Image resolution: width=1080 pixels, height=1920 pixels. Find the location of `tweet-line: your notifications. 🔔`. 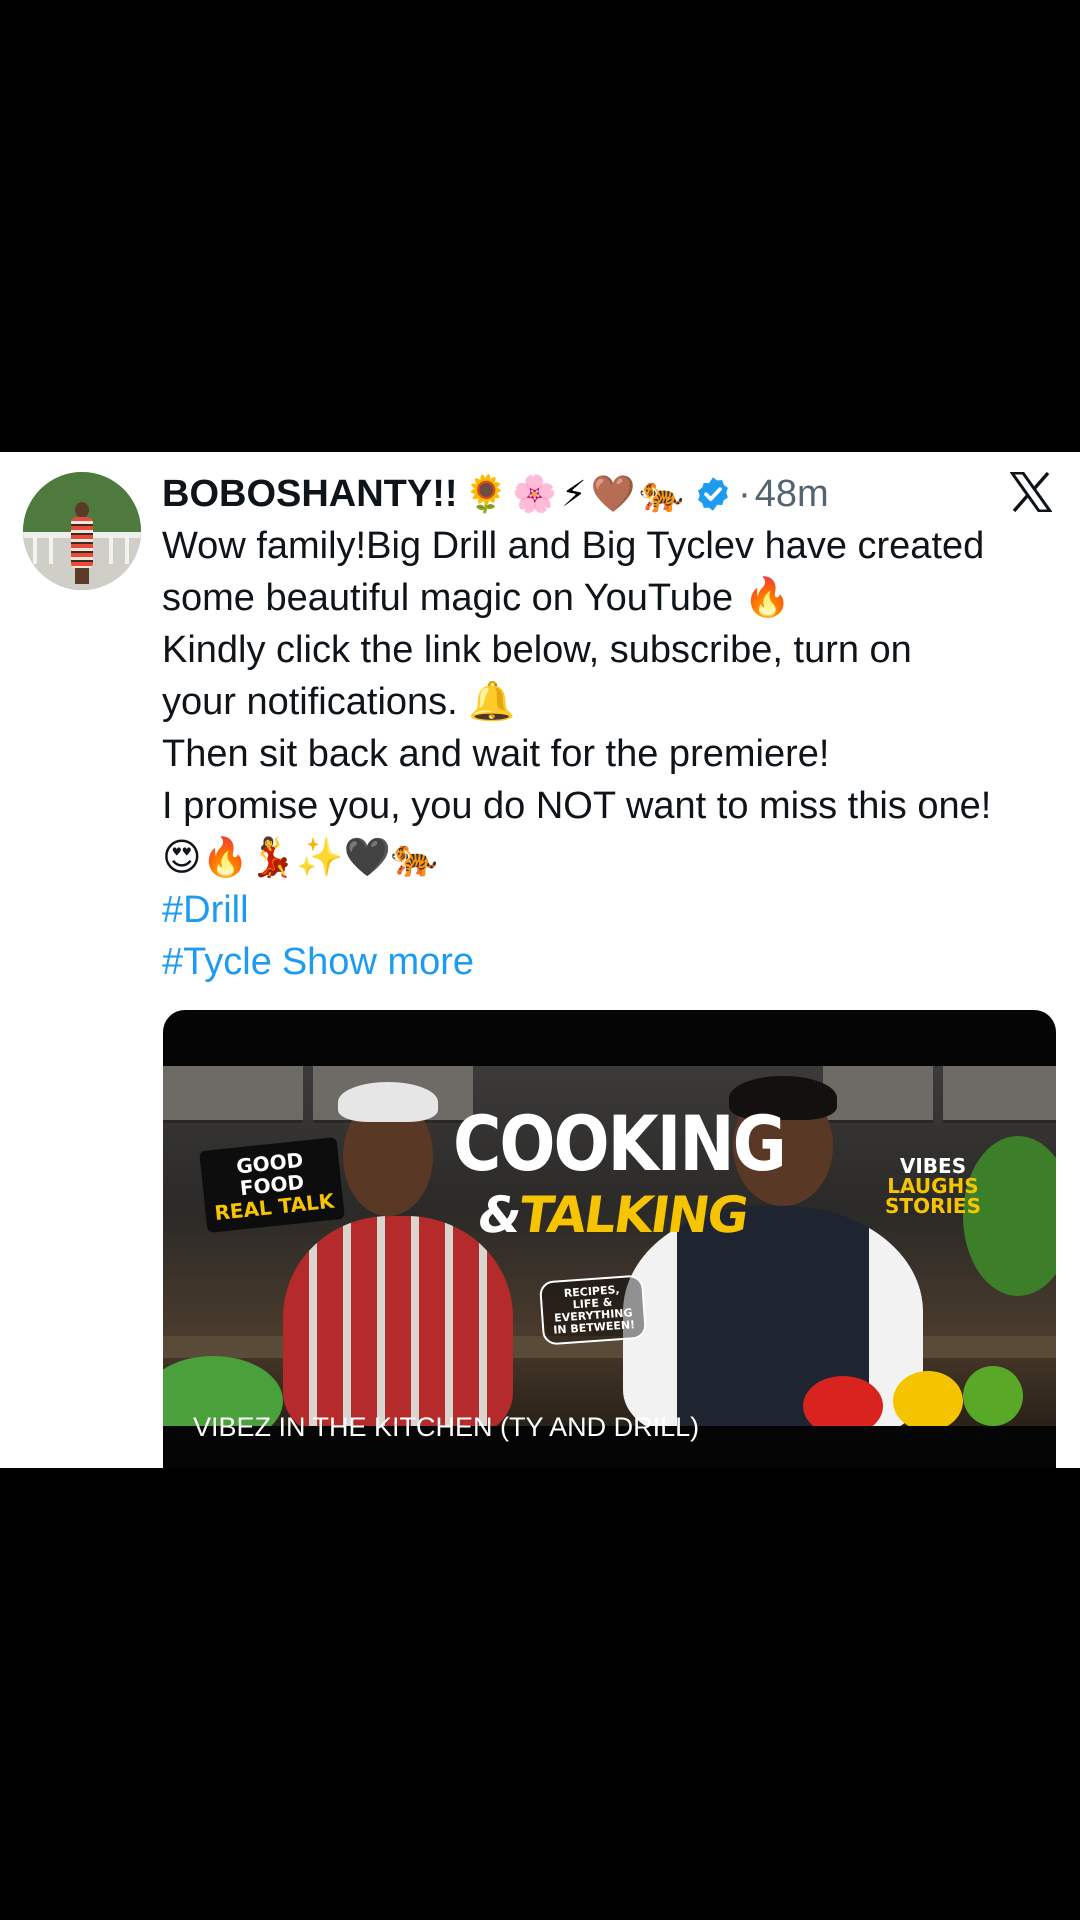

tweet-line: your notifications. 🔔 is located at coordinates (339, 702).